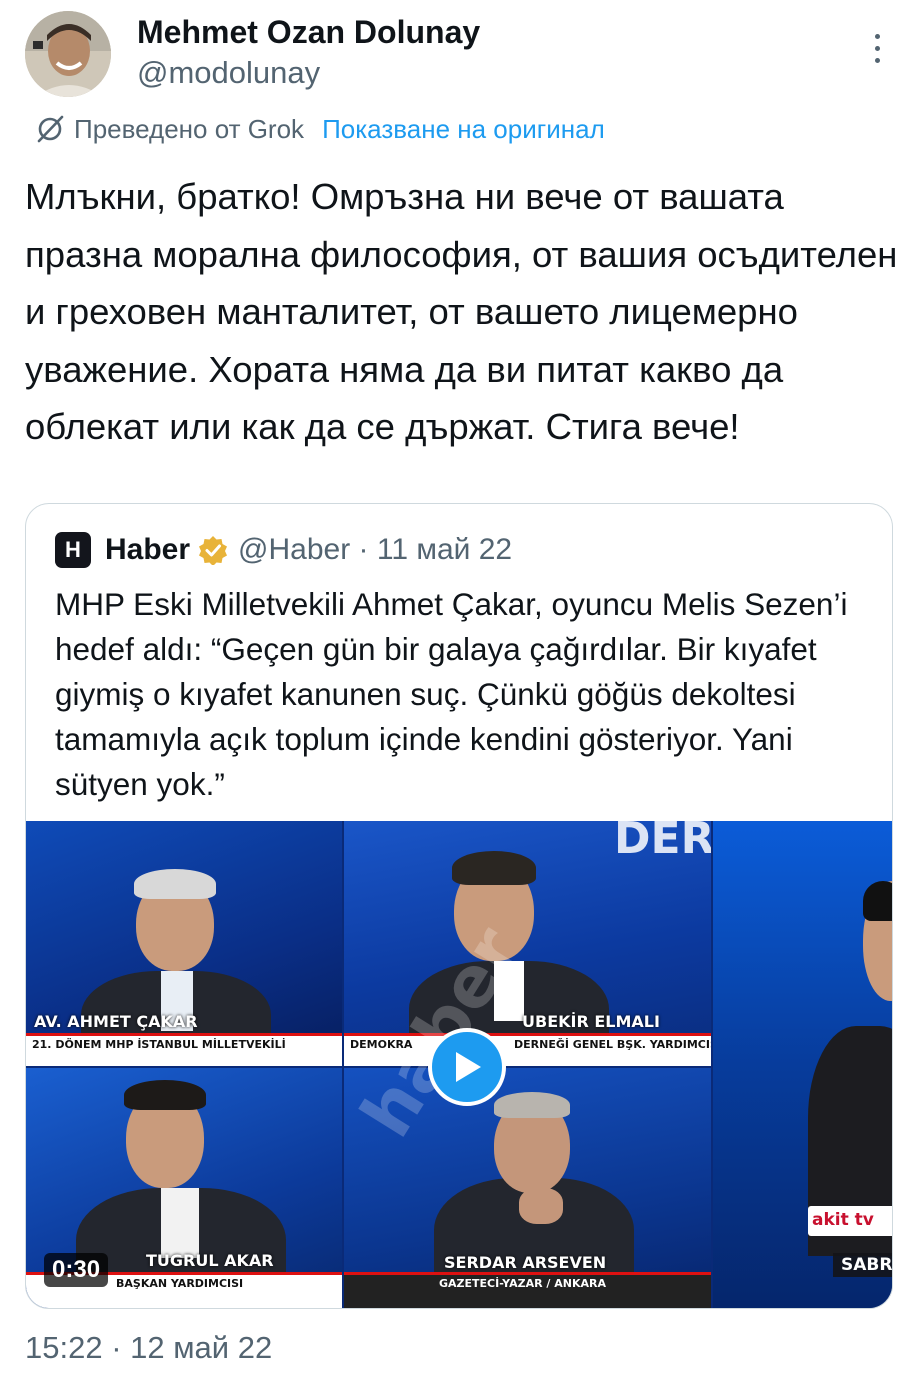 Image resolution: width=921 pixels, height=1385 pixels. What do you see at coordinates (802, 1064) in the screenshot?
I see `video-panel-5: akit tv SABRİ B` at bounding box center [802, 1064].